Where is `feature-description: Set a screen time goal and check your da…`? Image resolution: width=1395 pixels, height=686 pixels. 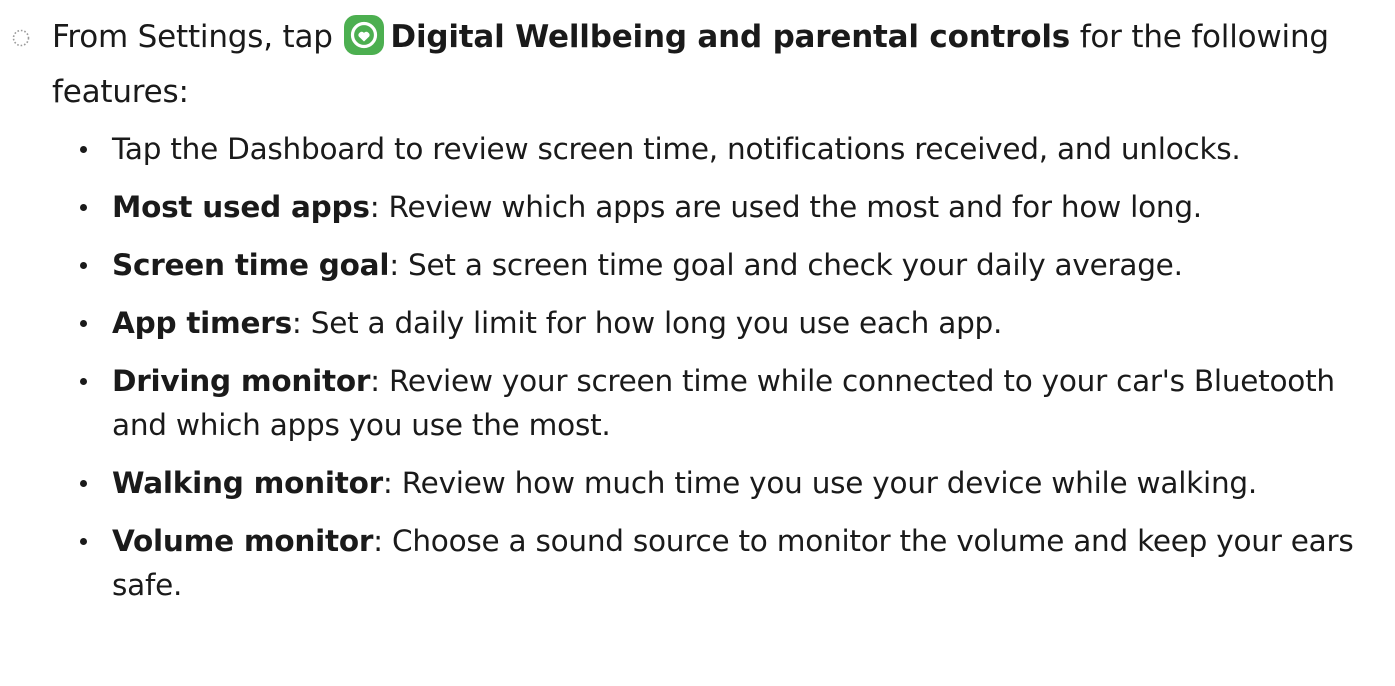
feature-description: Set a screen time goal and check your da… is located at coordinates (790, 265).